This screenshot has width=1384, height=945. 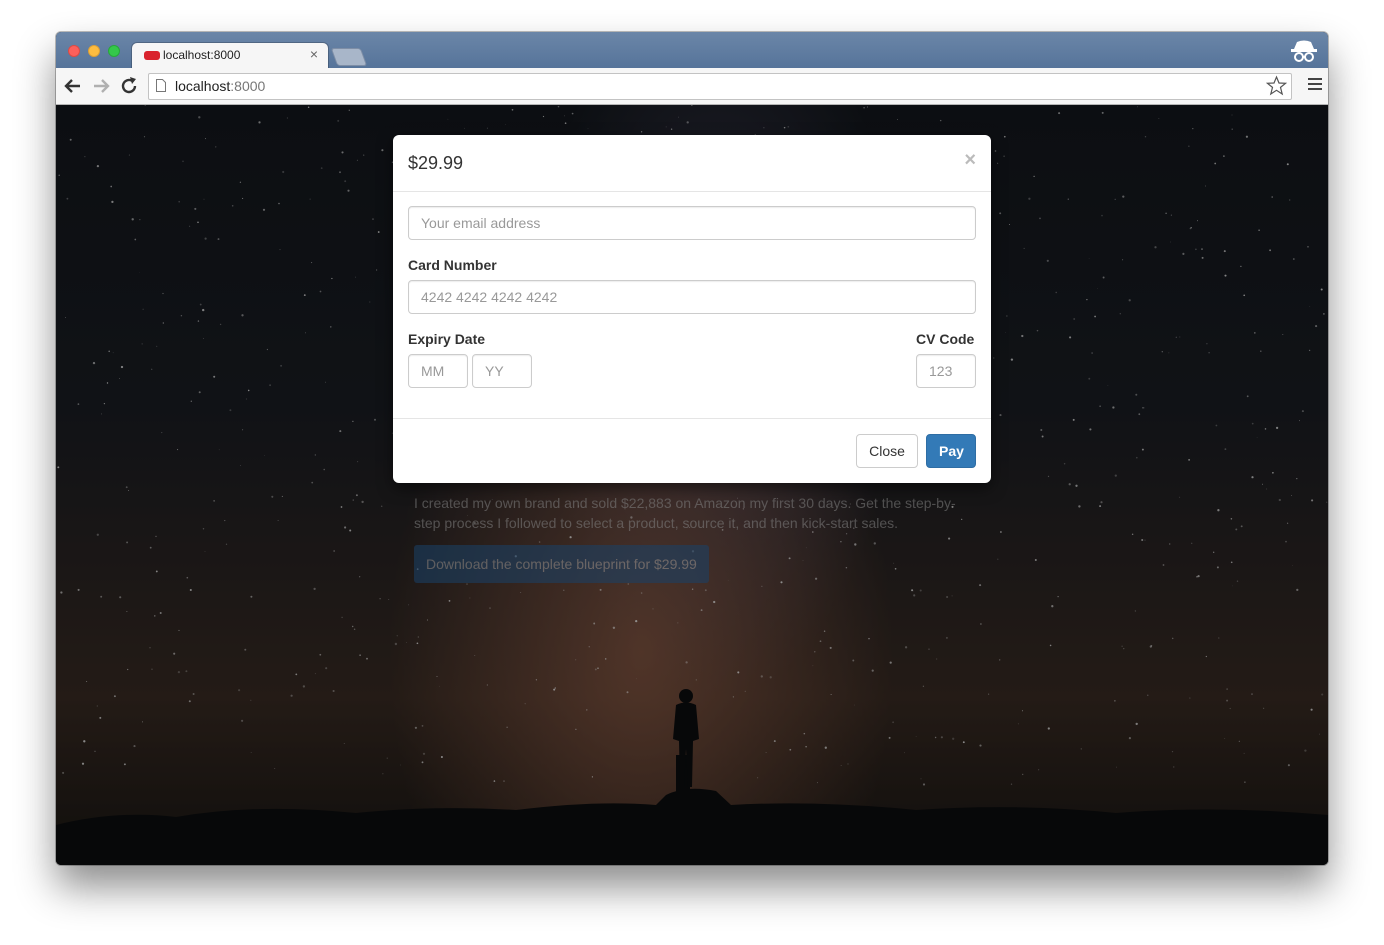 What do you see at coordinates (94, 51) in the screenshot?
I see `window-minimize-button` at bounding box center [94, 51].